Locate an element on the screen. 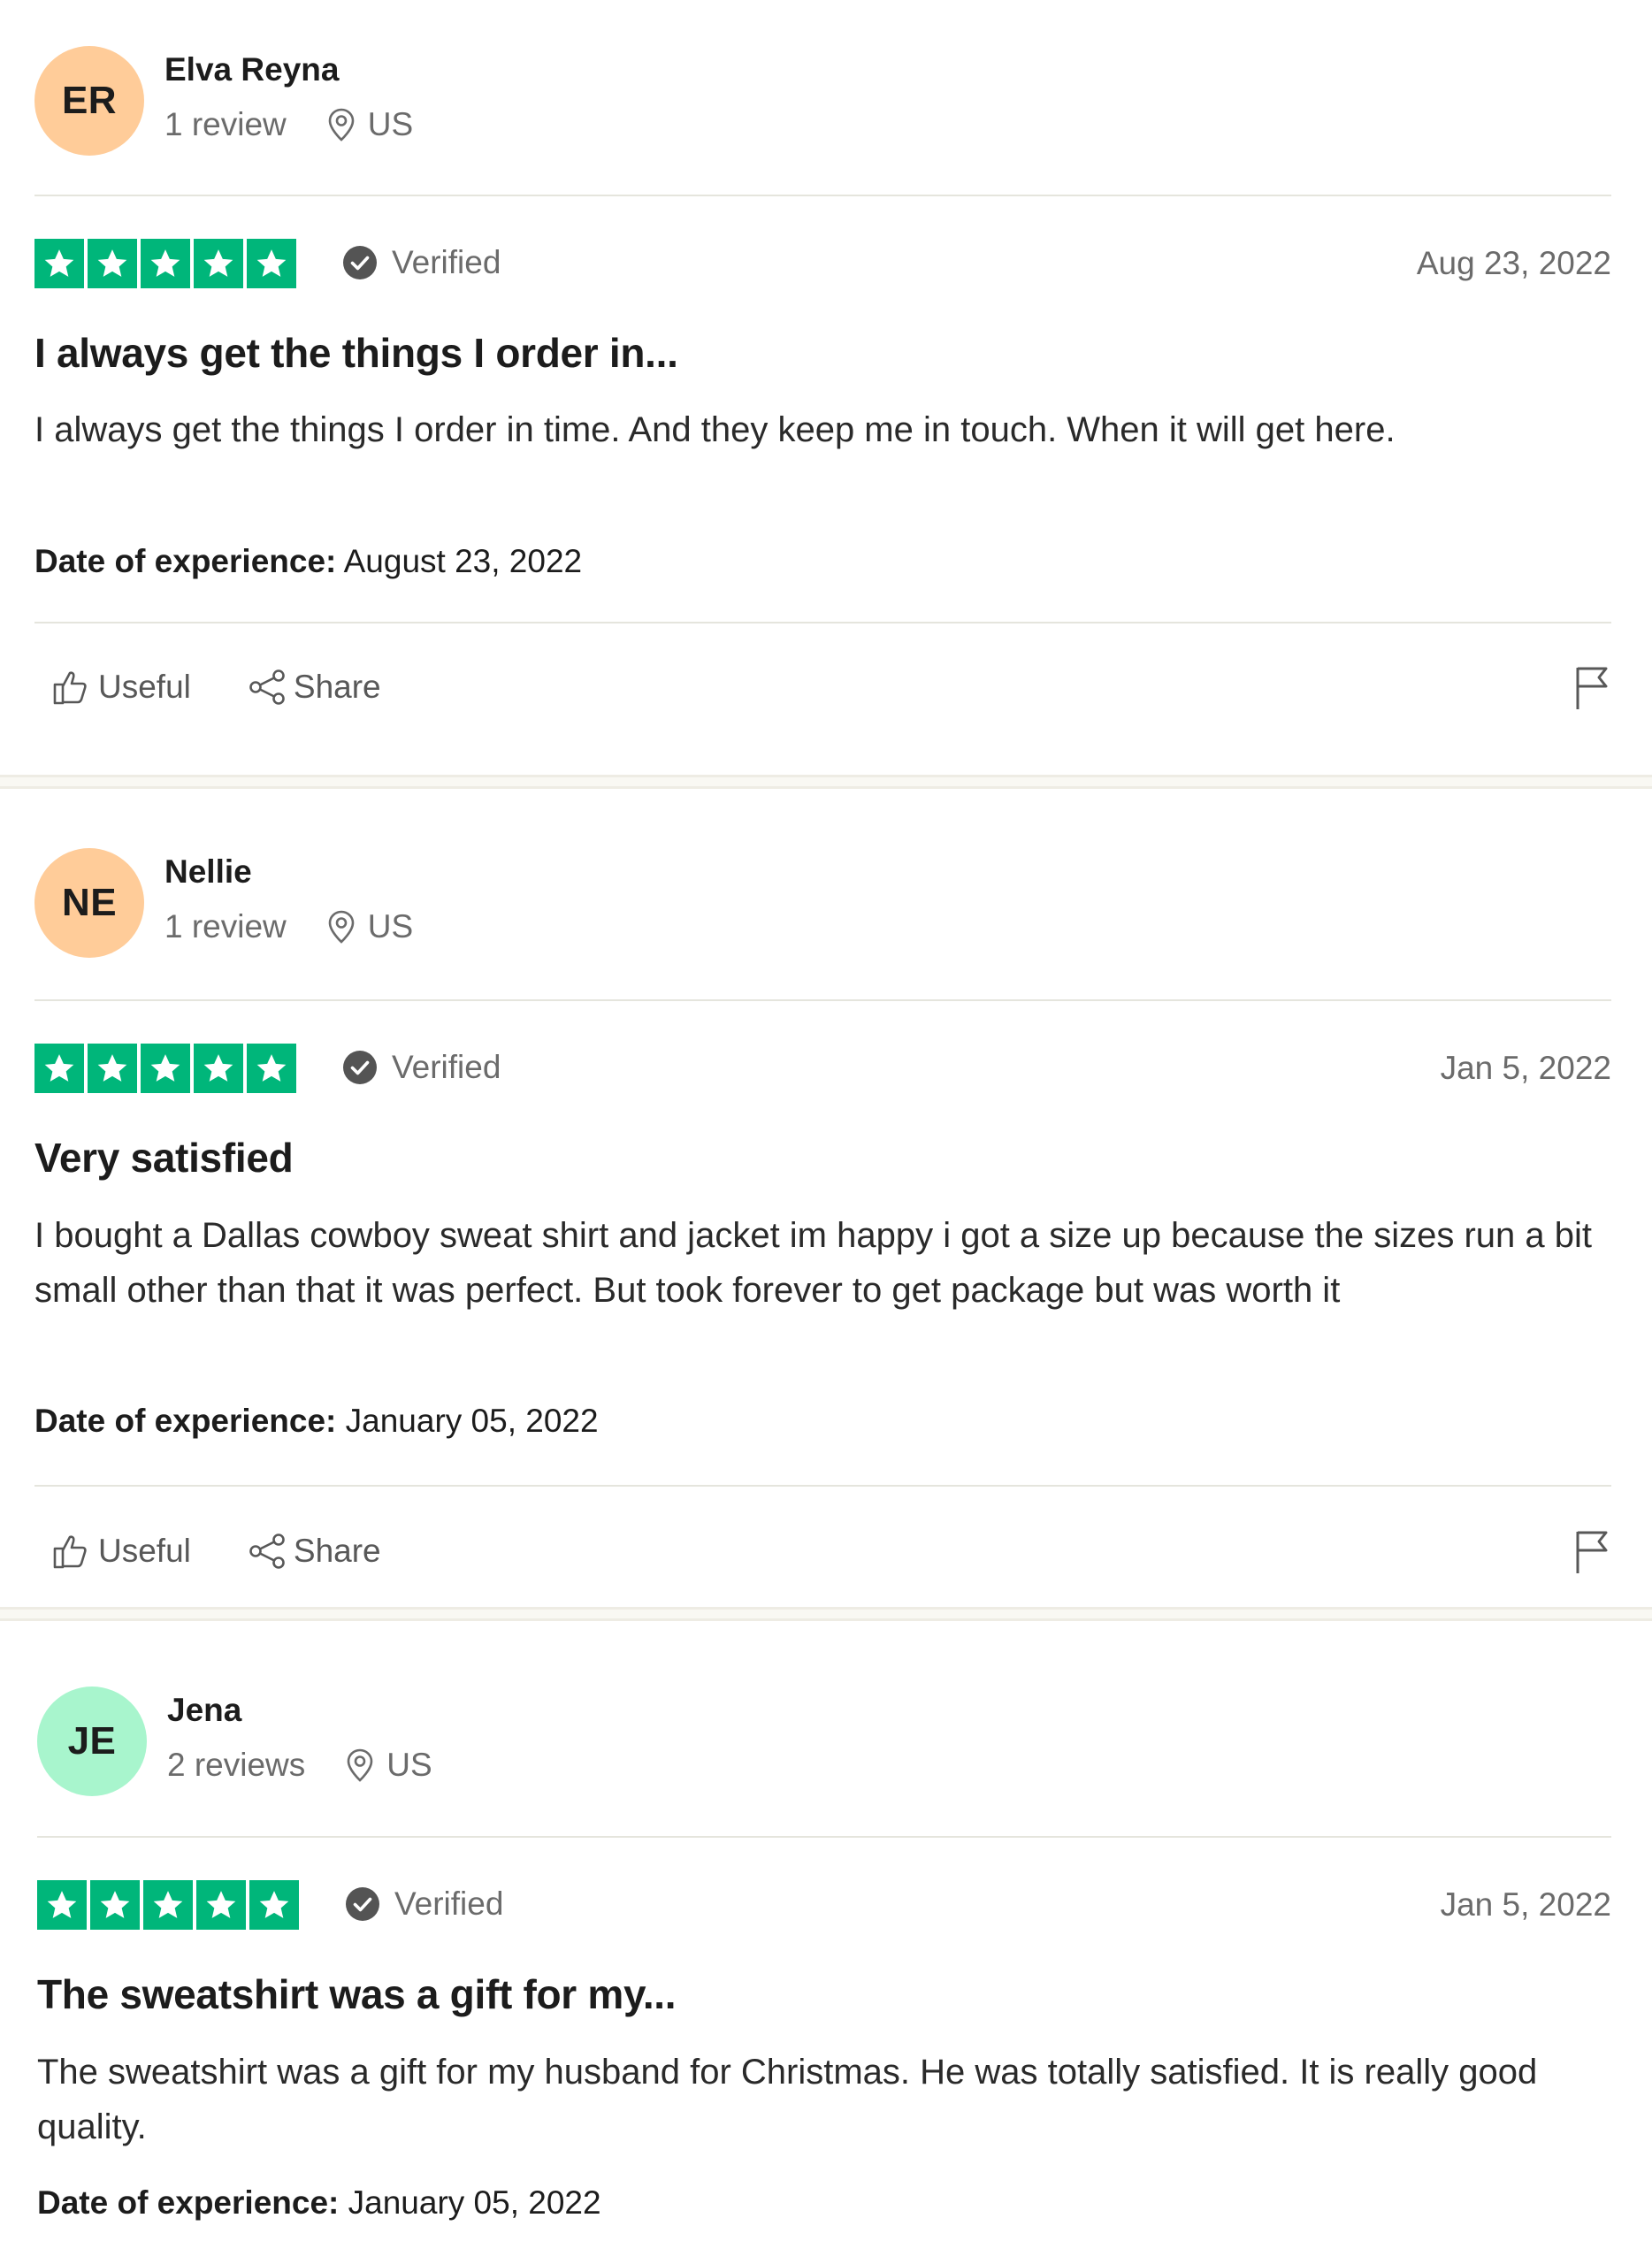 This screenshot has height=2264, width=1652. review-count: 2 reviews is located at coordinates (237, 1765).